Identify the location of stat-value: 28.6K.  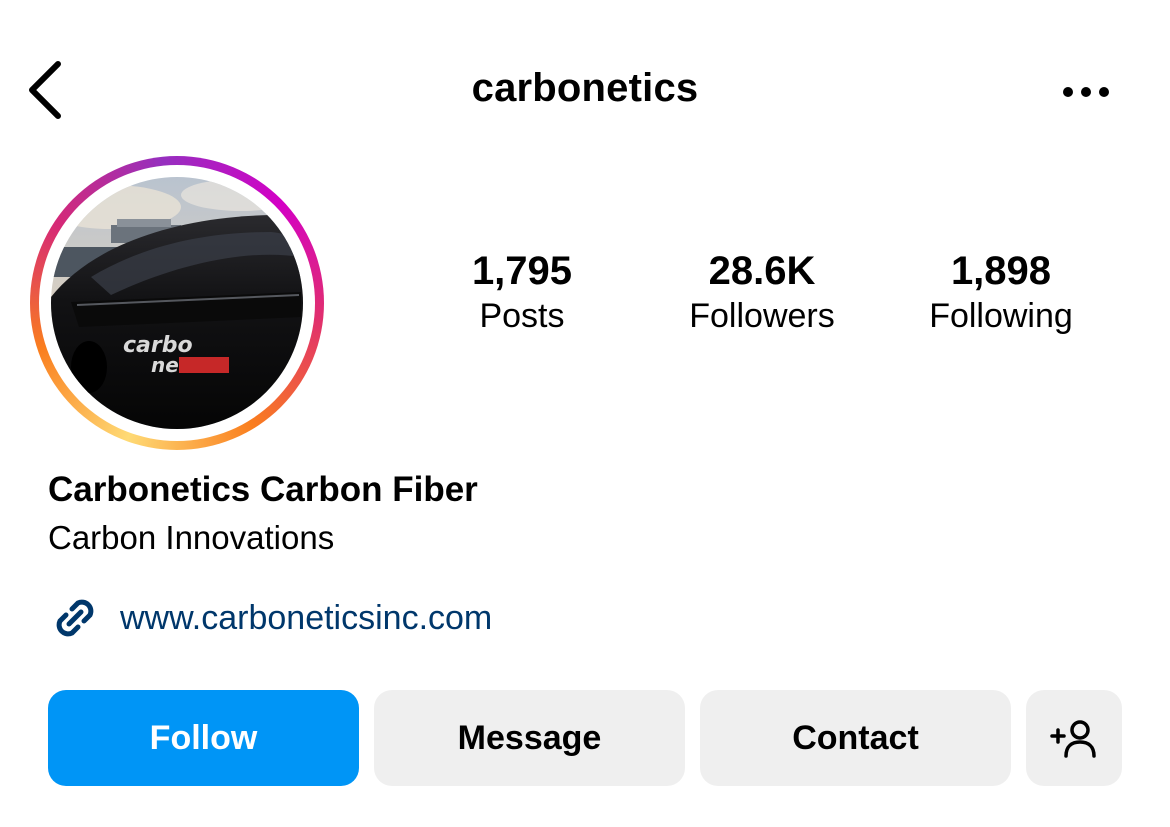
(762, 271).